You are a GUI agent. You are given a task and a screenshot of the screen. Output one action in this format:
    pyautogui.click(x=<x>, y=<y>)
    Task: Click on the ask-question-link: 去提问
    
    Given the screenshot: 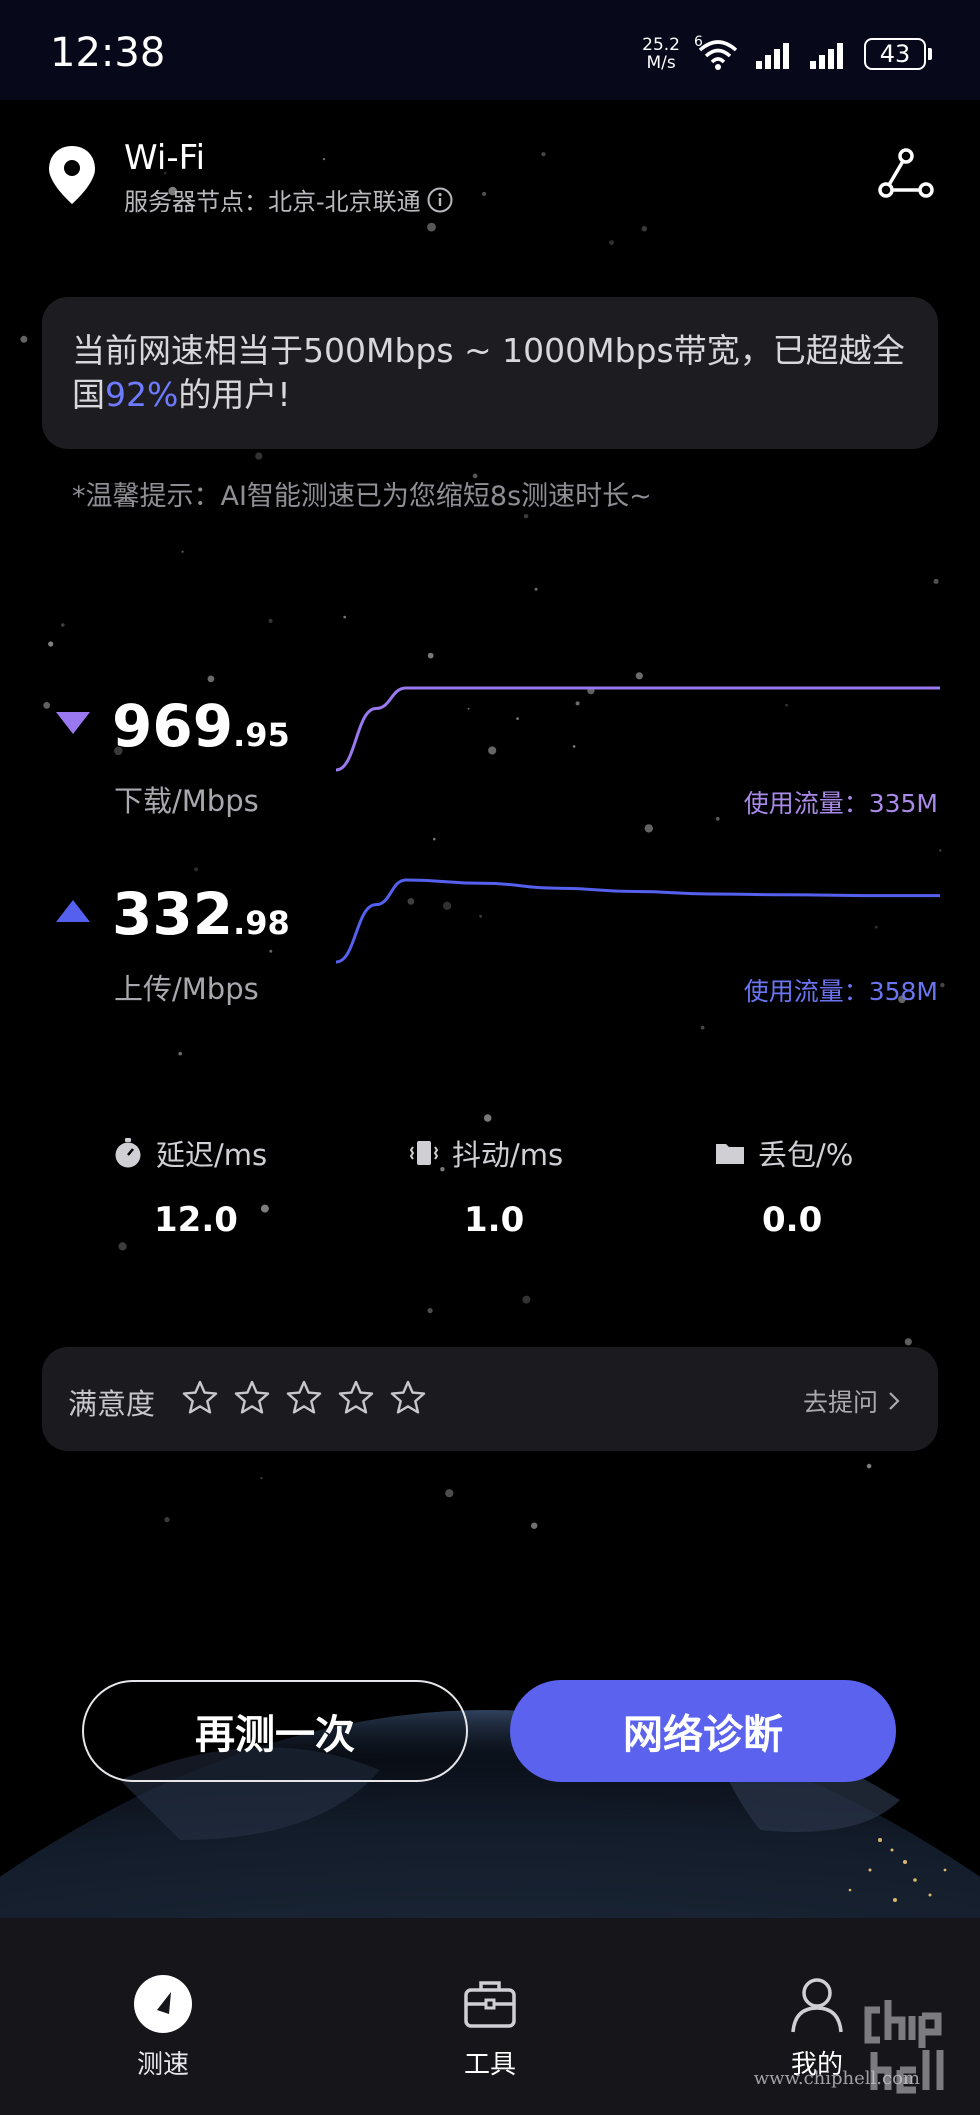 What is the action you would take?
    pyautogui.click(x=851, y=1401)
    